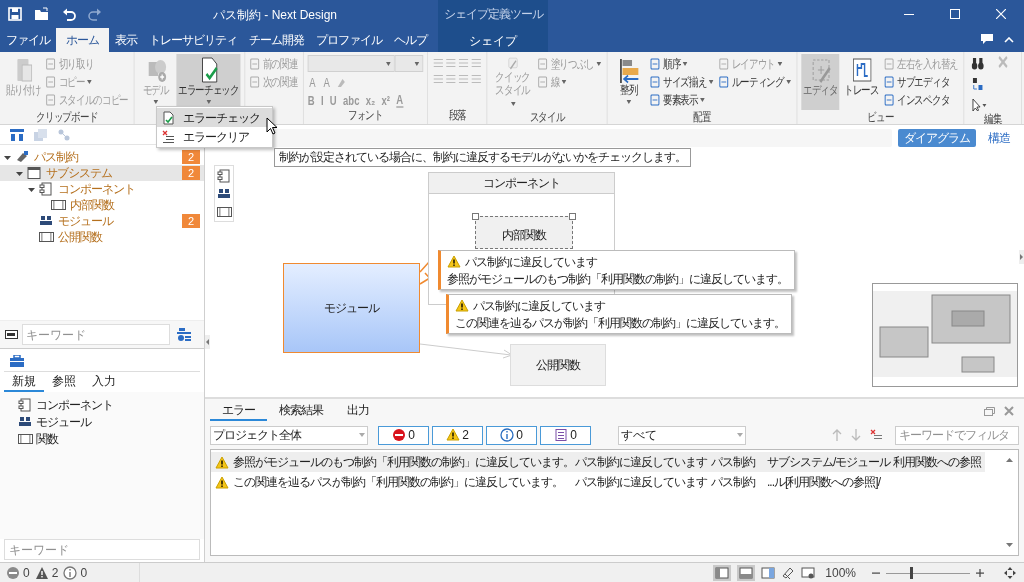 This screenshot has height=582, width=1024. I want to click on ribbon-tab: トレーサビリティ, so click(193, 40).